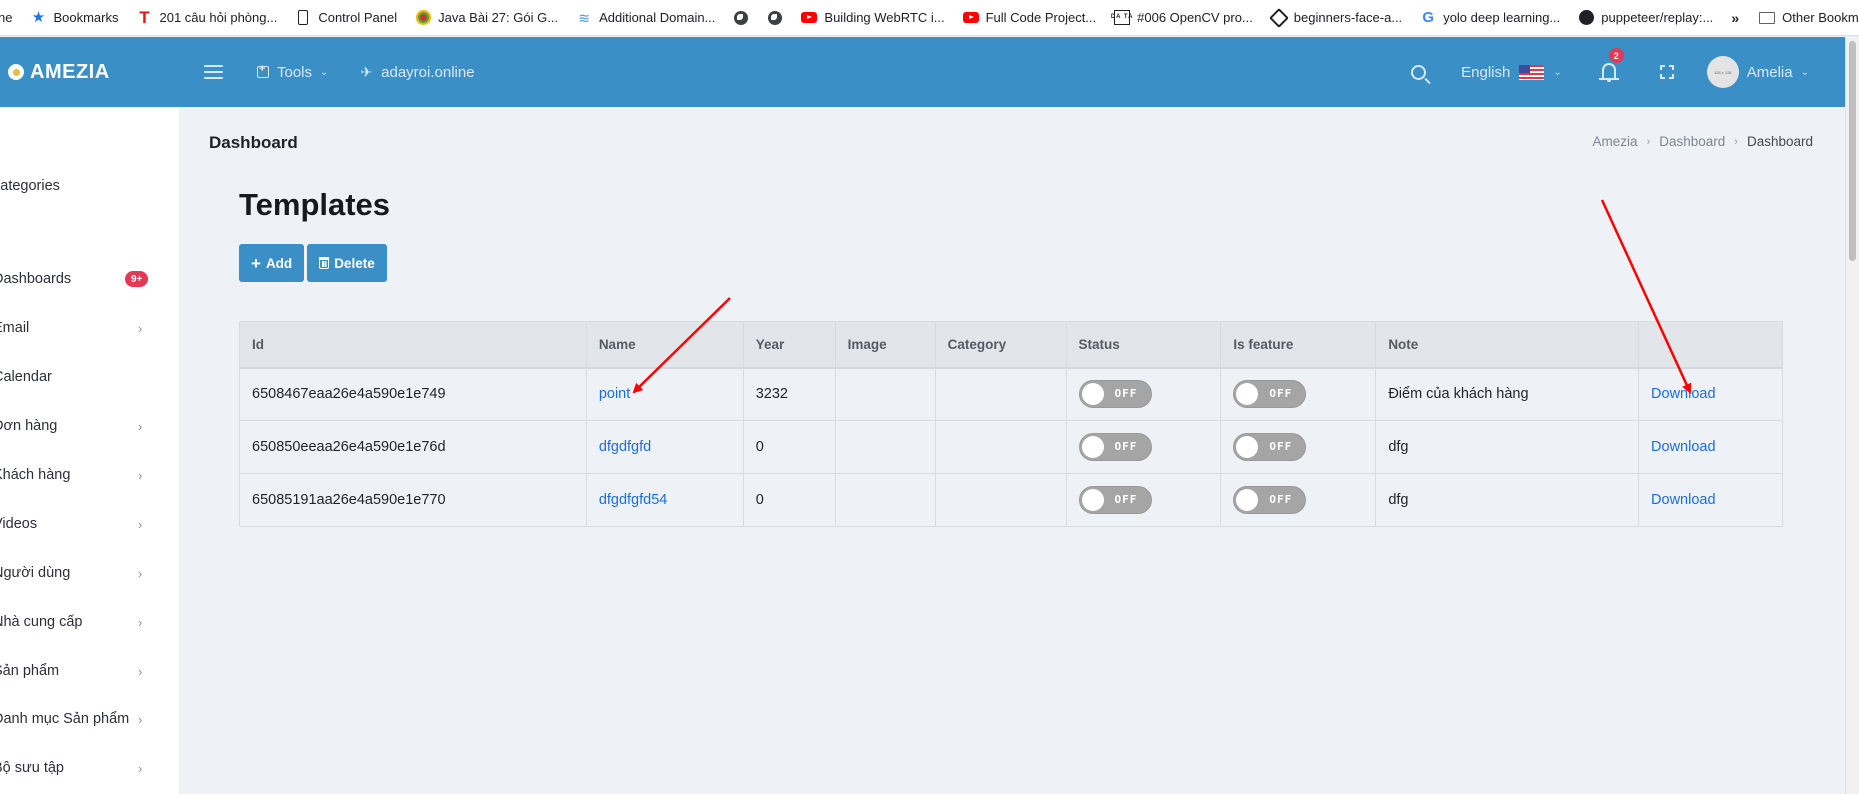  I want to click on sidebar-item-users: Người dùng ›, so click(89, 573).